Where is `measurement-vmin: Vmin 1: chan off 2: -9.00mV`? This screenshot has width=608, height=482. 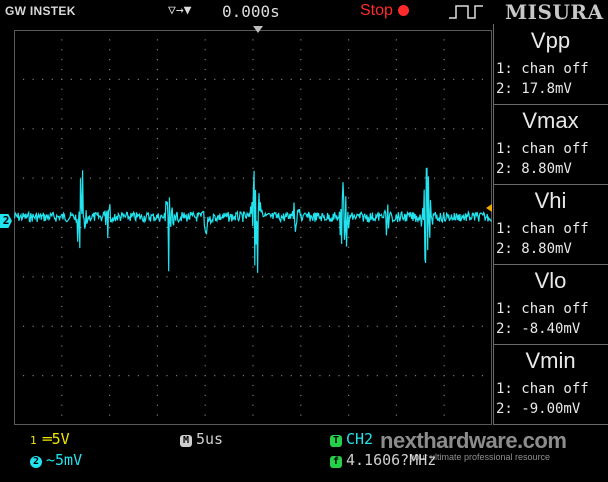 measurement-vmin: Vmin 1: chan off 2: -9.00mV is located at coordinates (550, 384).